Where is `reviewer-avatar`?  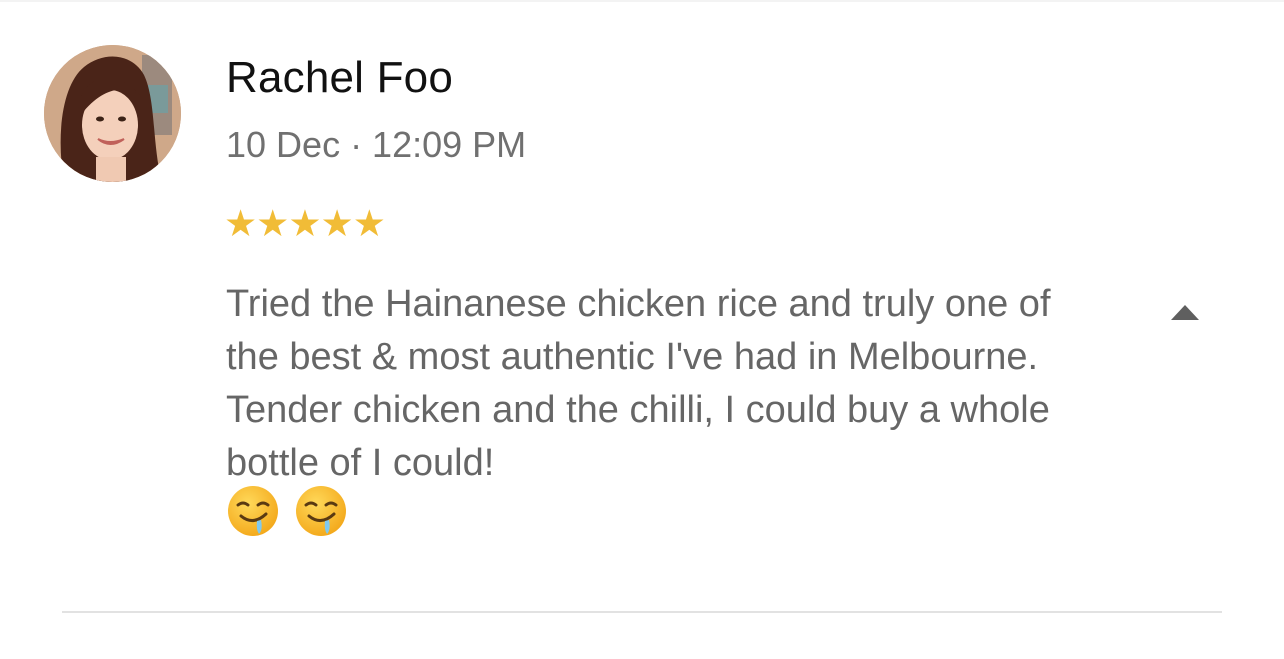 reviewer-avatar is located at coordinates (112, 113).